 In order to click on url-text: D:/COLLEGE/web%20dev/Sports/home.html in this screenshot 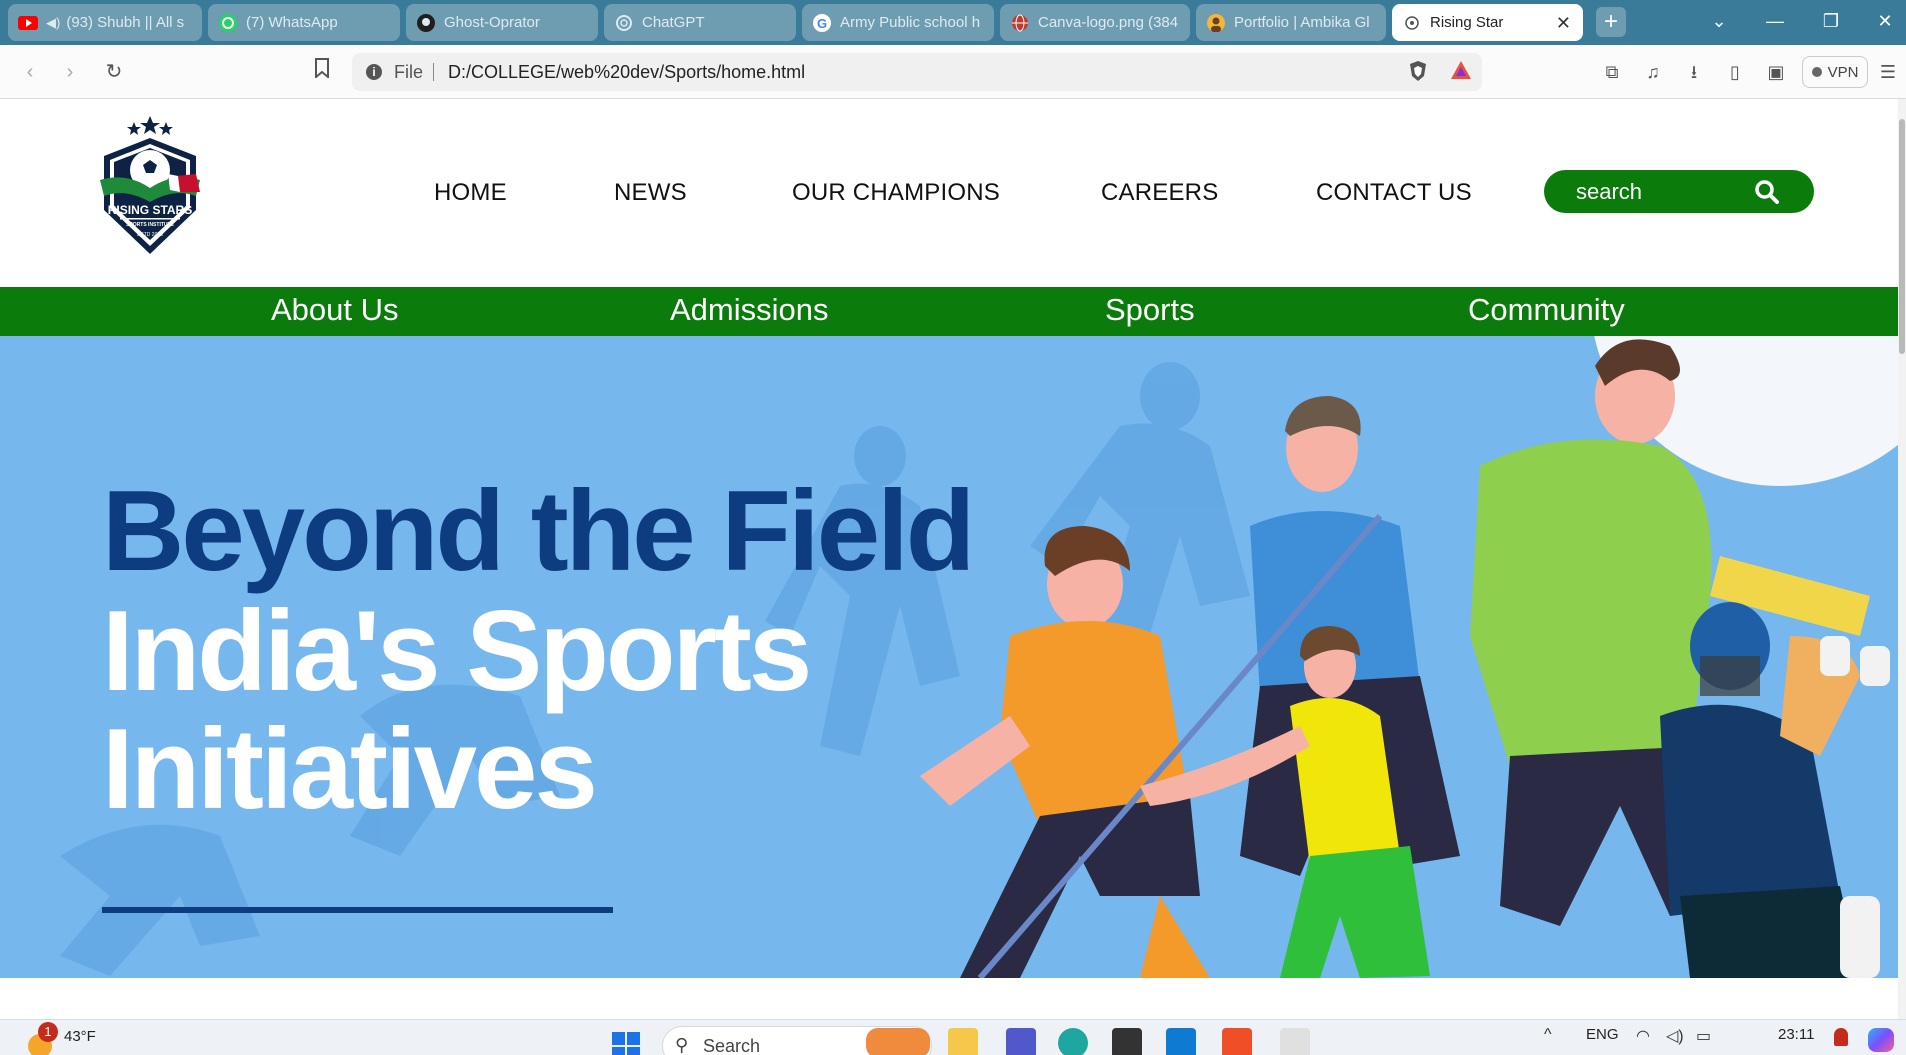, I will do `click(627, 71)`.